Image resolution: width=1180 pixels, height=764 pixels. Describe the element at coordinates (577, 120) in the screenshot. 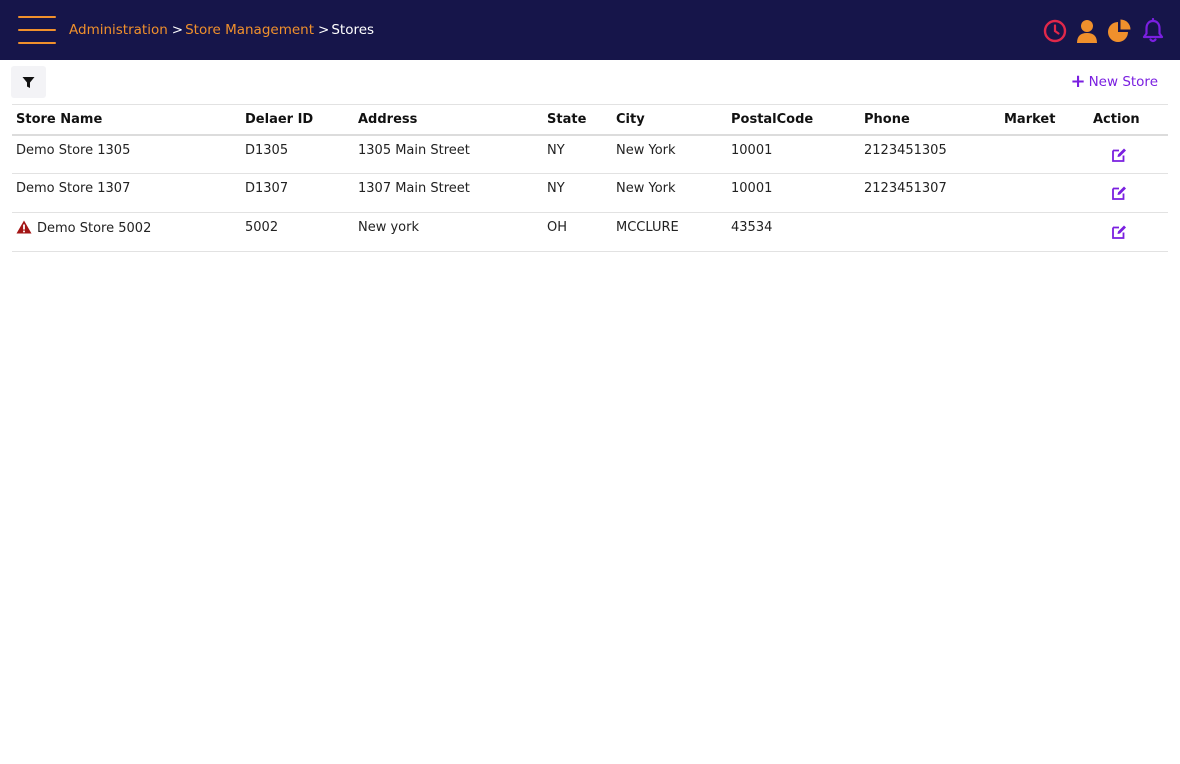

I see `column-header-state: State` at that location.